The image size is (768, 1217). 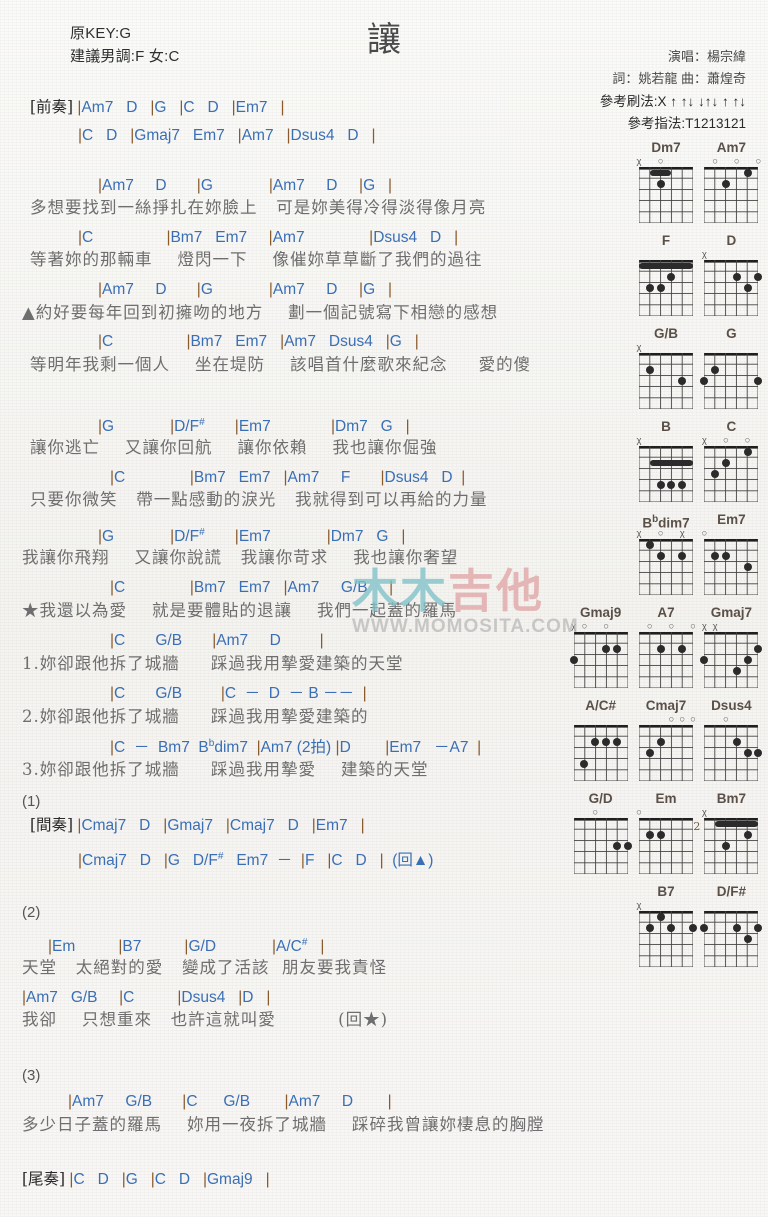 What do you see at coordinates (205, 1019) in the screenshot?
I see `lyric-line: 我卻 只想重來 也許這就叫愛 (回★)` at bounding box center [205, 1019].